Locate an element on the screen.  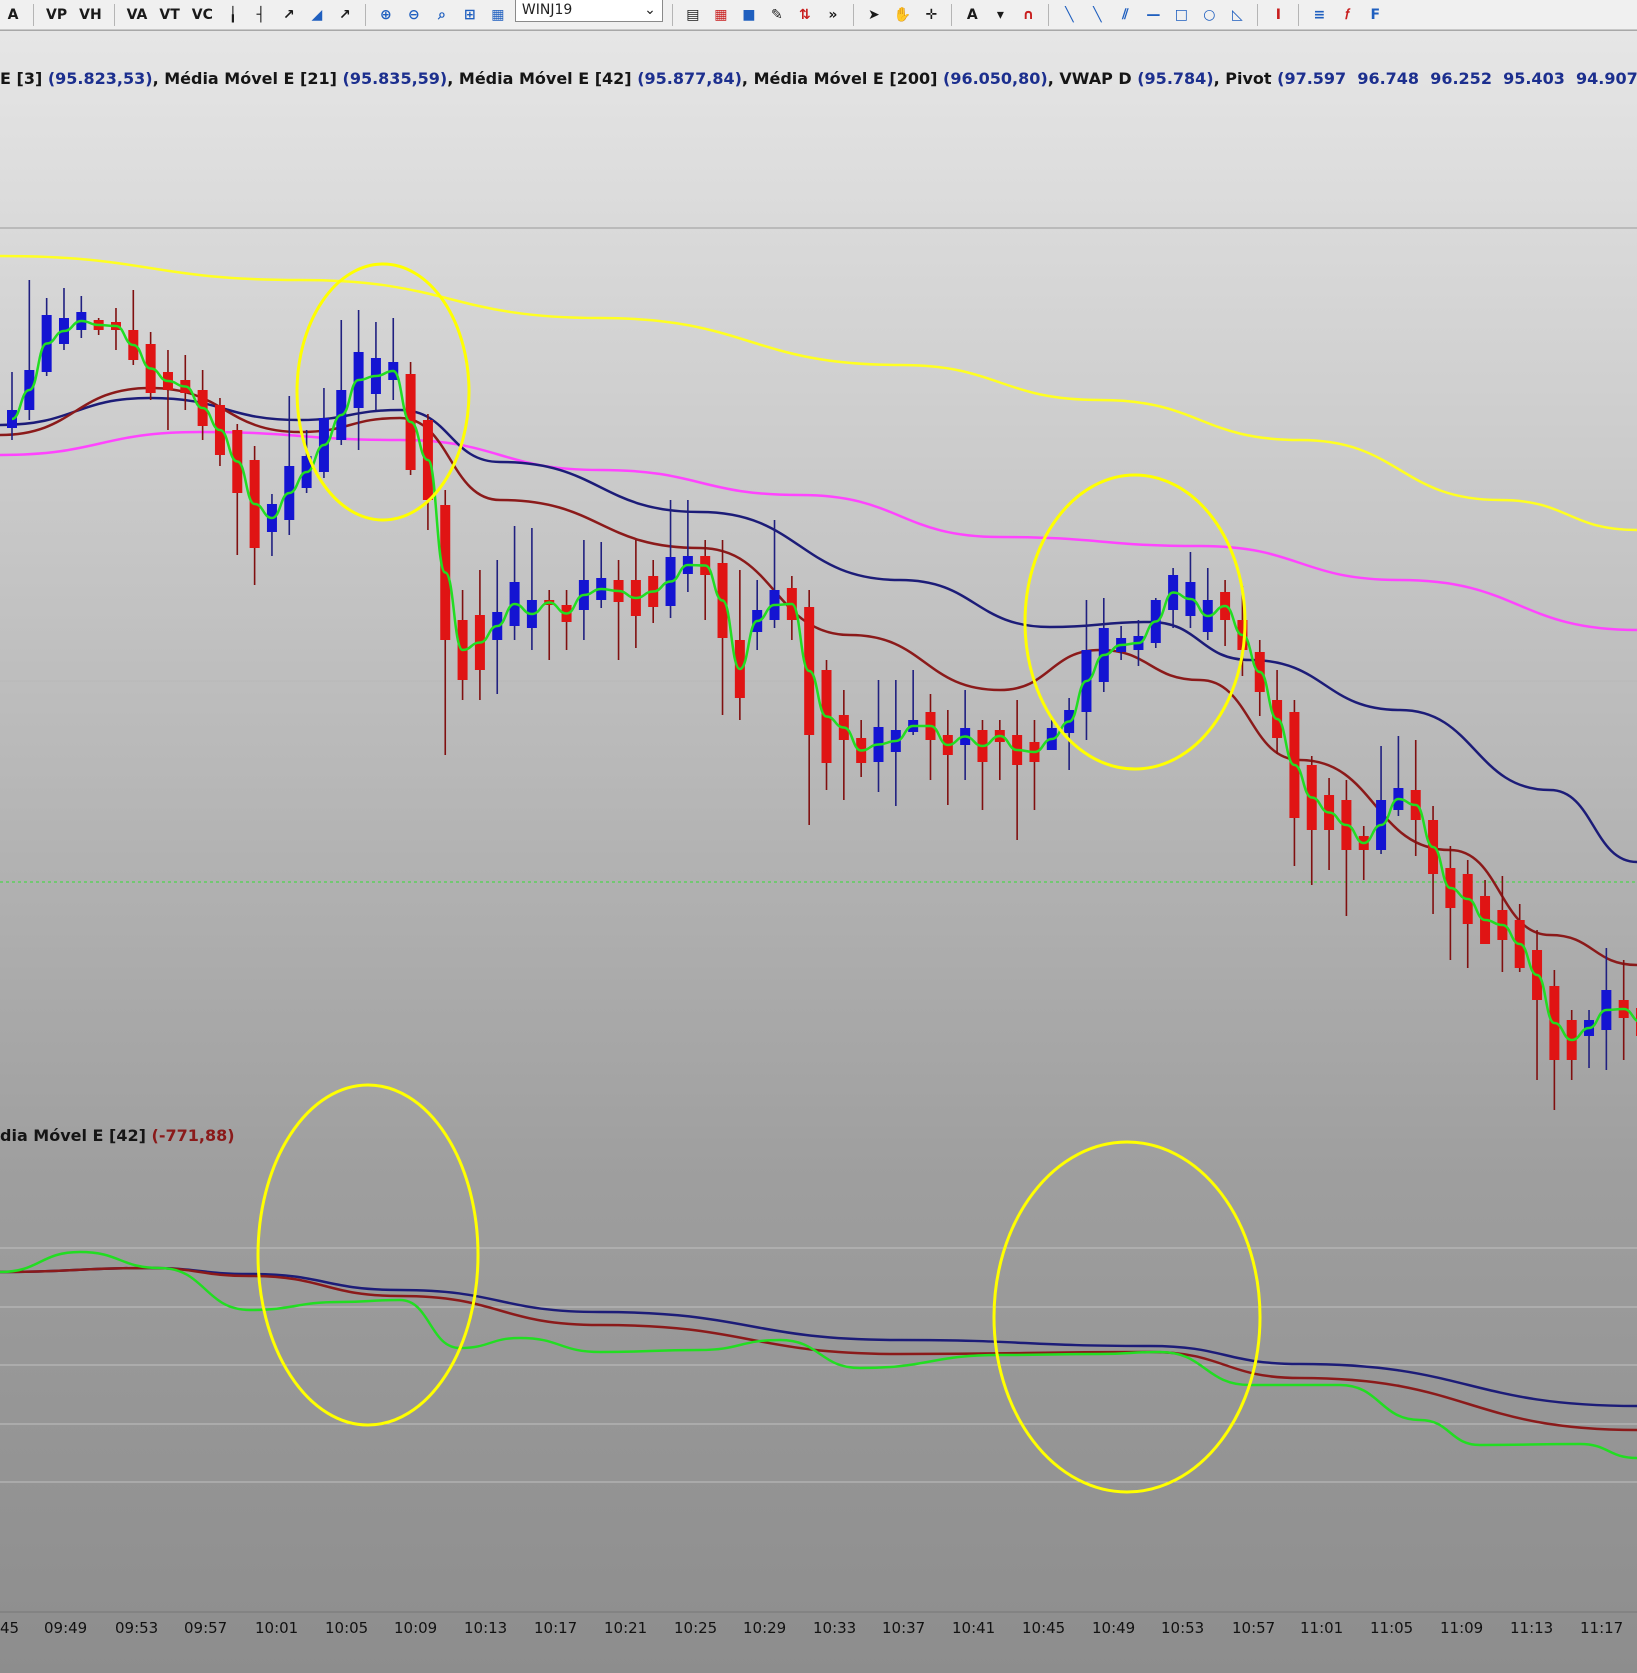
x-tick-label: 10:49 is located at coordinates (1113, 1628).